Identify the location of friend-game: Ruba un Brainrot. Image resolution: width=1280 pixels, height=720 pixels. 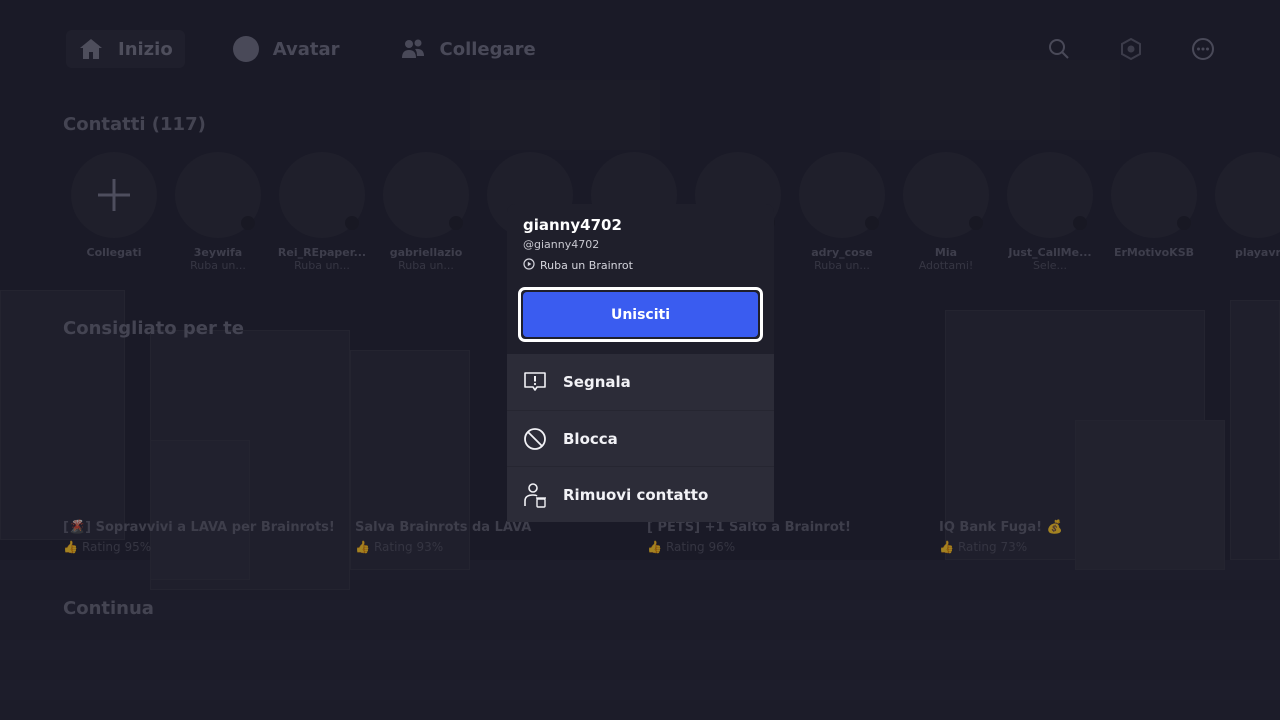
(641, 265).